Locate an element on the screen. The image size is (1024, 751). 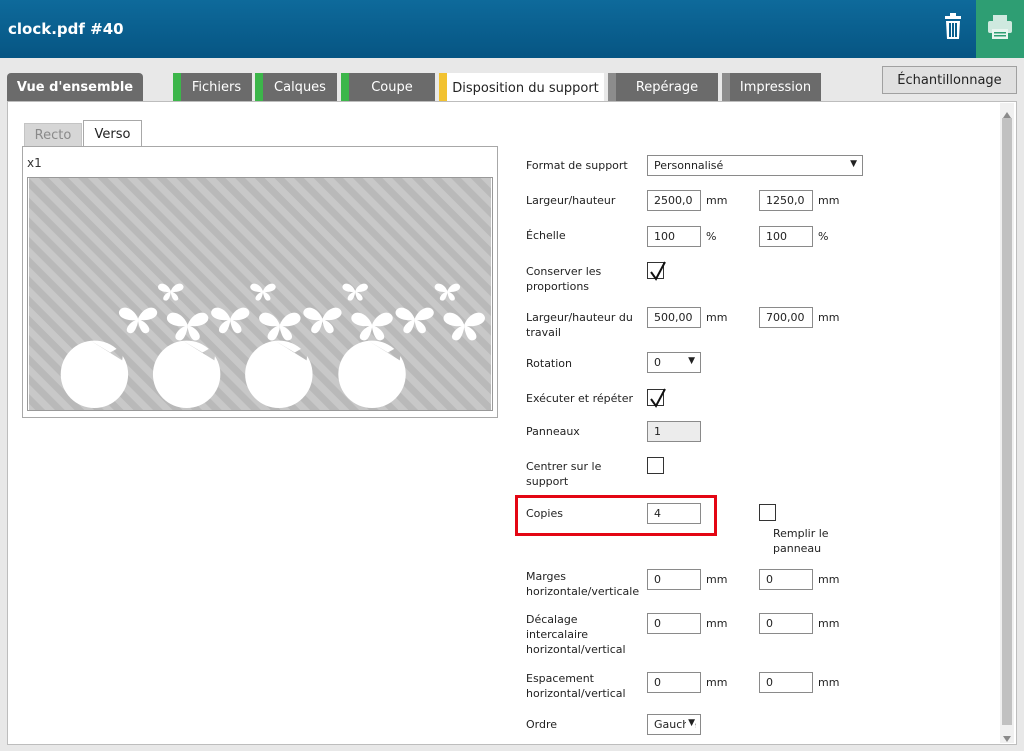
job-height-unit: mm is located at coordinates (829, 317).